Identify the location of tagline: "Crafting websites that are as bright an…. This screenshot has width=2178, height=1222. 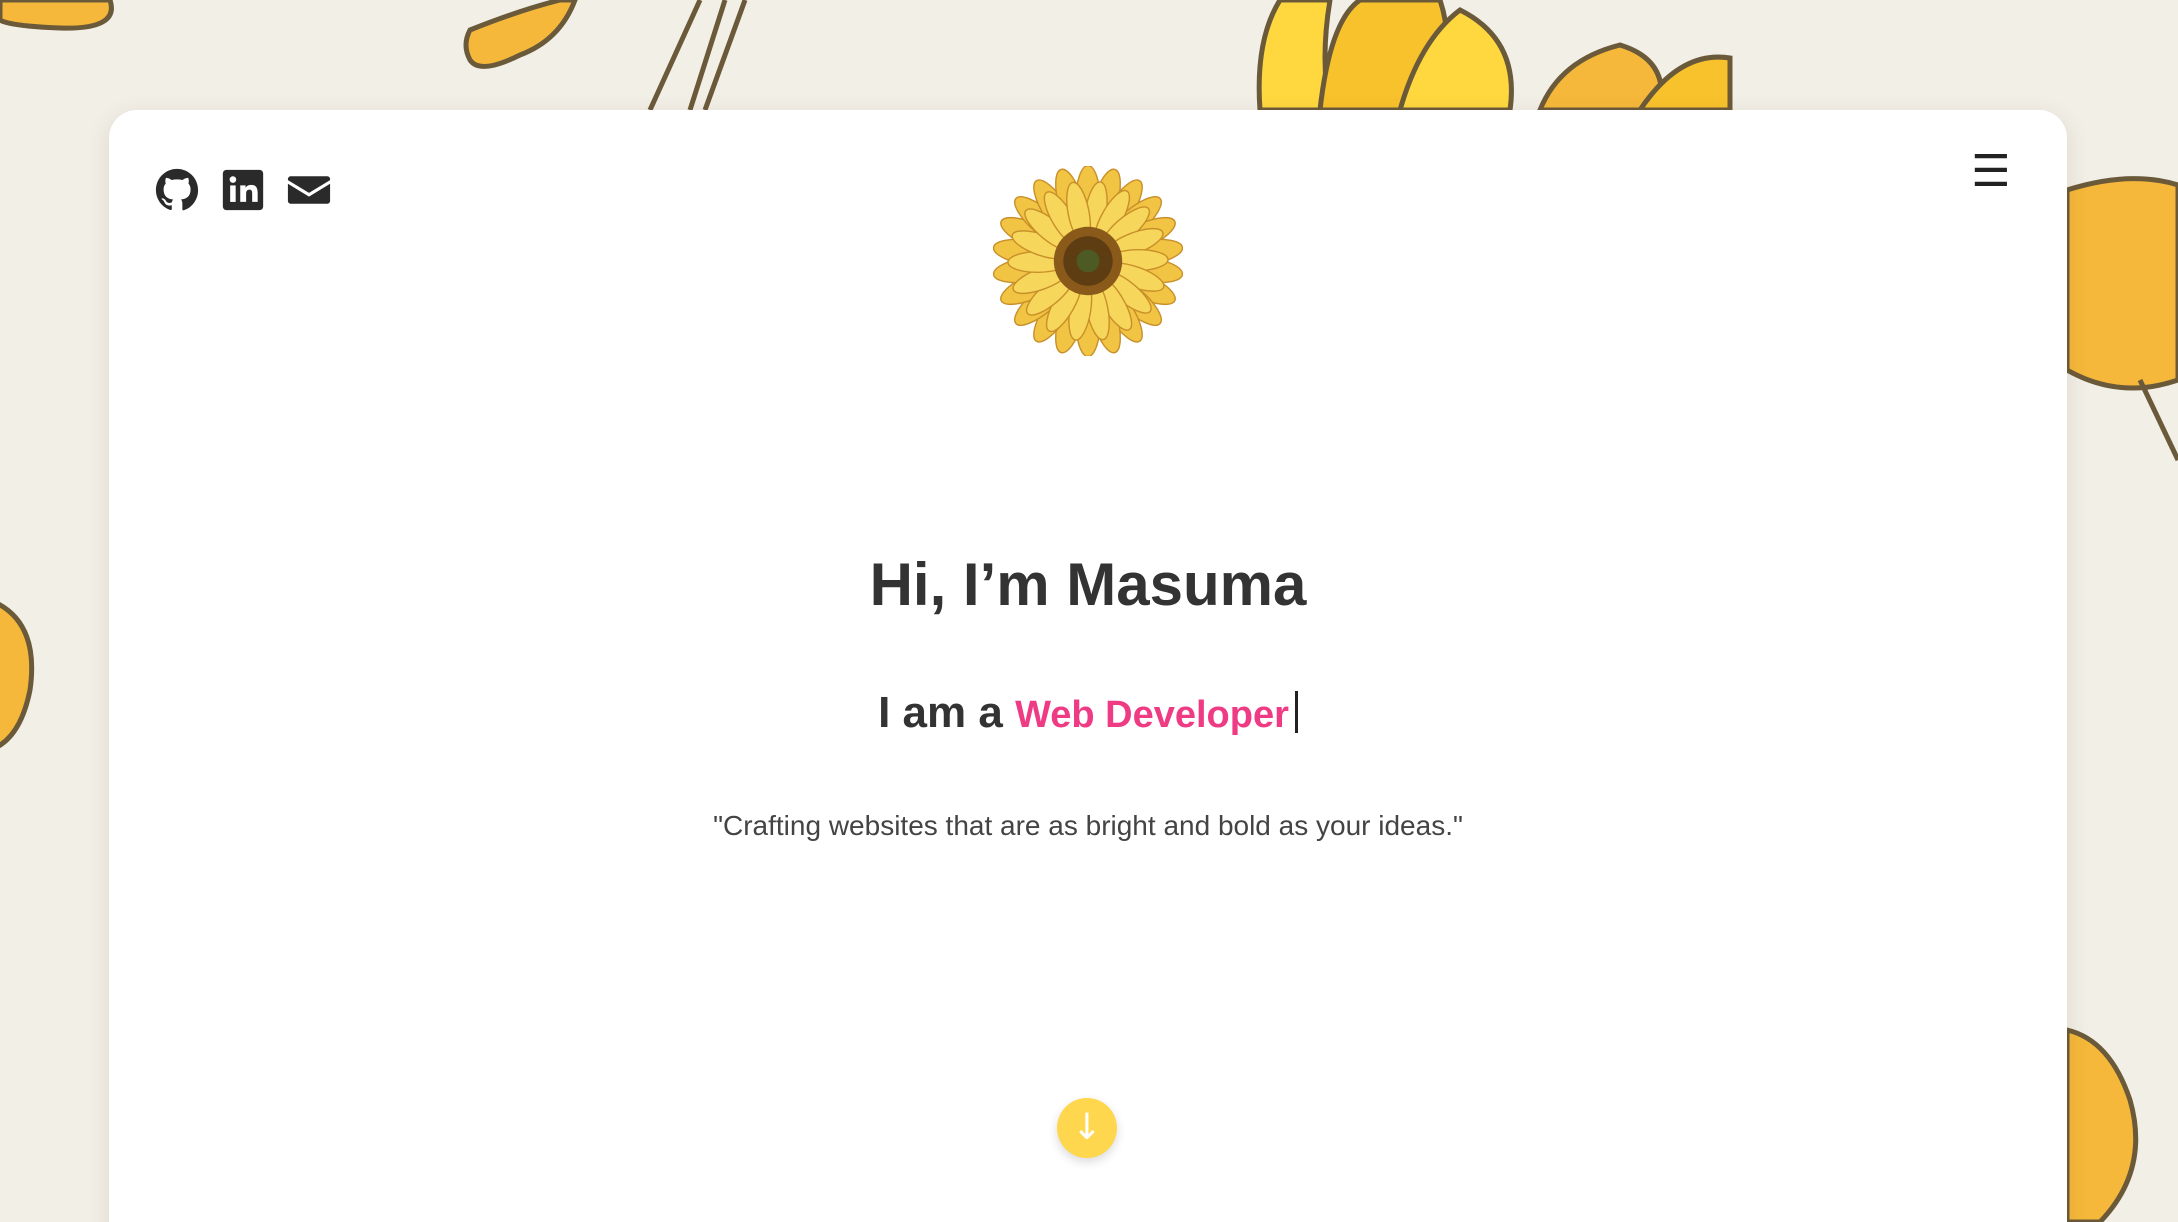
(1088, 825).